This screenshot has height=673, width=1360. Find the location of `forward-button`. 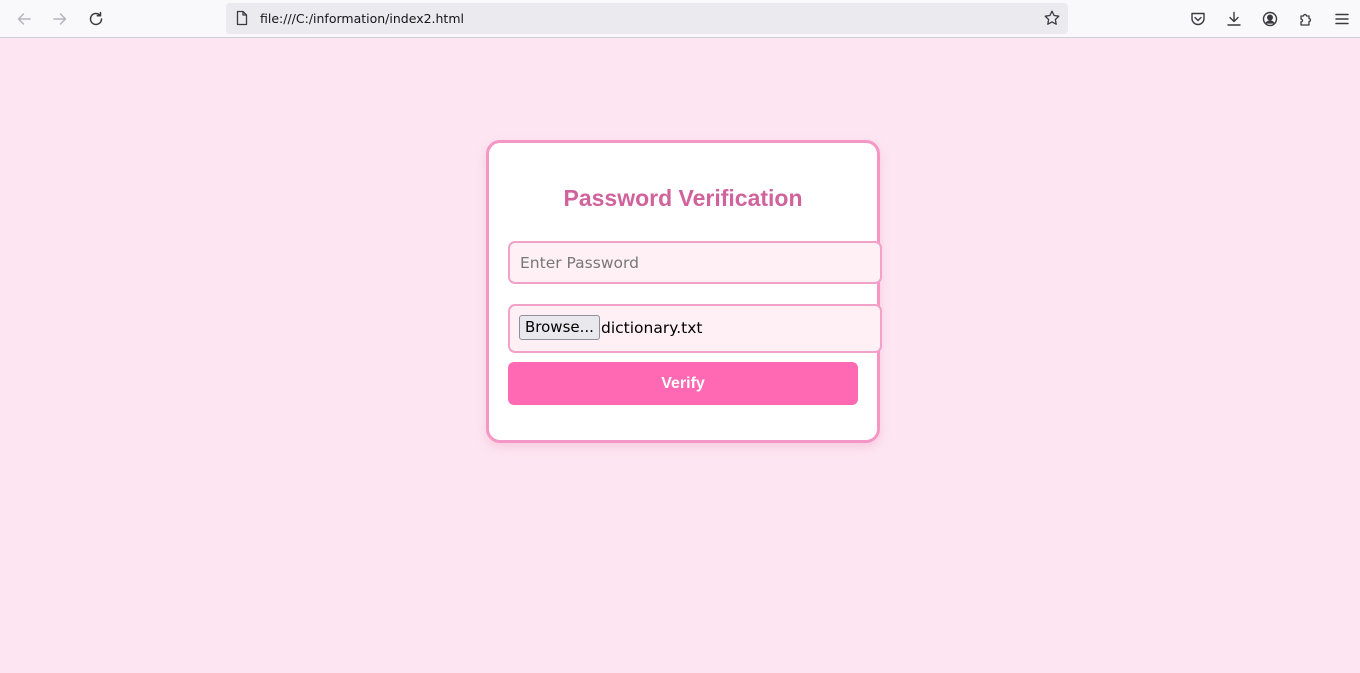

forward-button is located at coordinates (60, 19).